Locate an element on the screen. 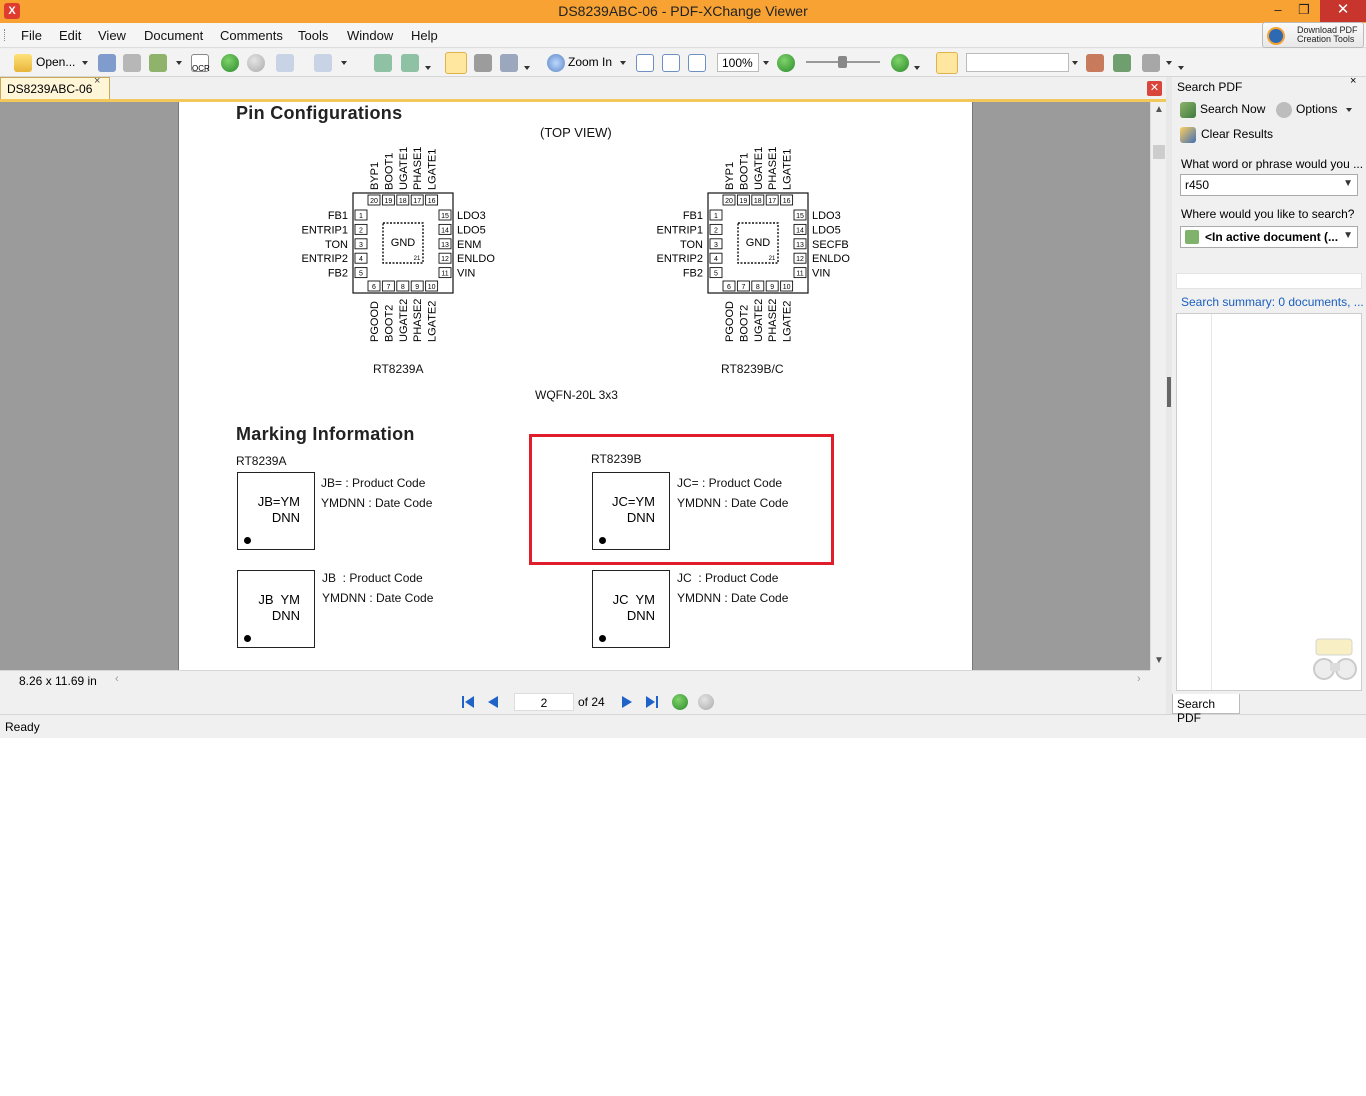 The height and width of the screenshot is (1096, 1366). pin1-dot is located at coordinates (602, 638).